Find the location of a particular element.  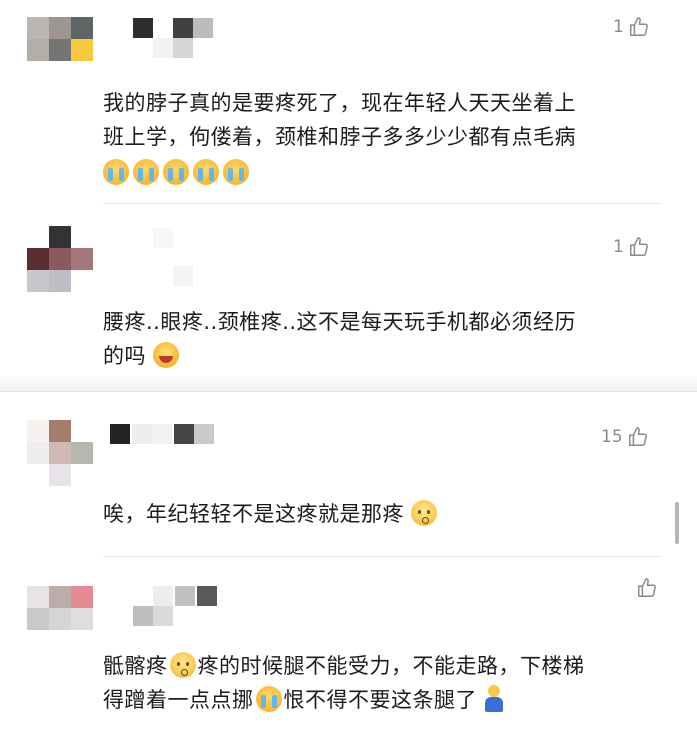

comment-line-text: 的吗 is located at coordinates (124, 356).